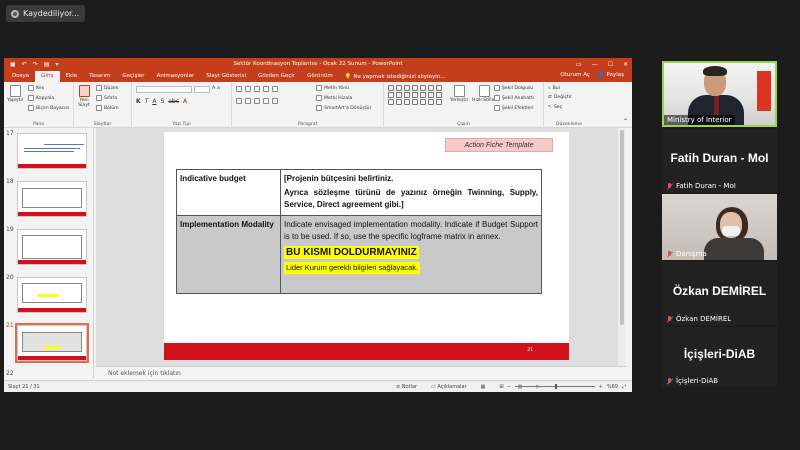 This screenshot has width=800, height=450. What do you see at coordinates (202, 89) in the screenshot?
I see `font-size-input` at bounding box center [202, 89].